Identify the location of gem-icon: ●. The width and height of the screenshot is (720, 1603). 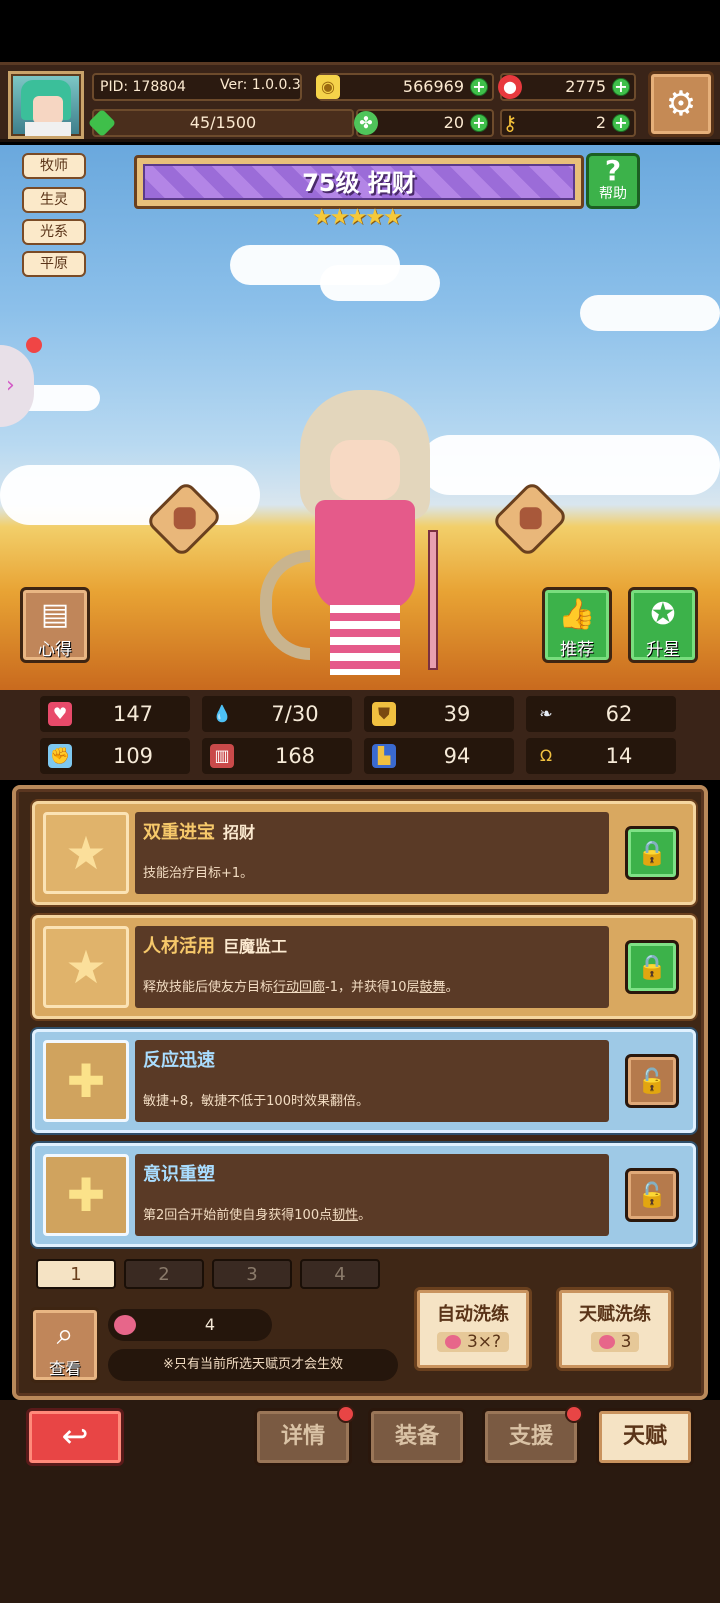
(510, 87).